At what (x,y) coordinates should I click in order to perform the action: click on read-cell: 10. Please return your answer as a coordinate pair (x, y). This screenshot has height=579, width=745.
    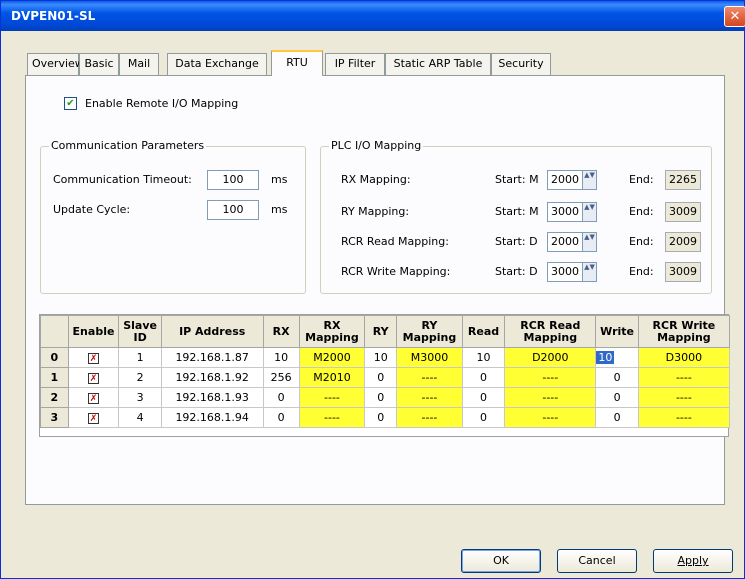
    Looking at the image, I should click on (483, 357).